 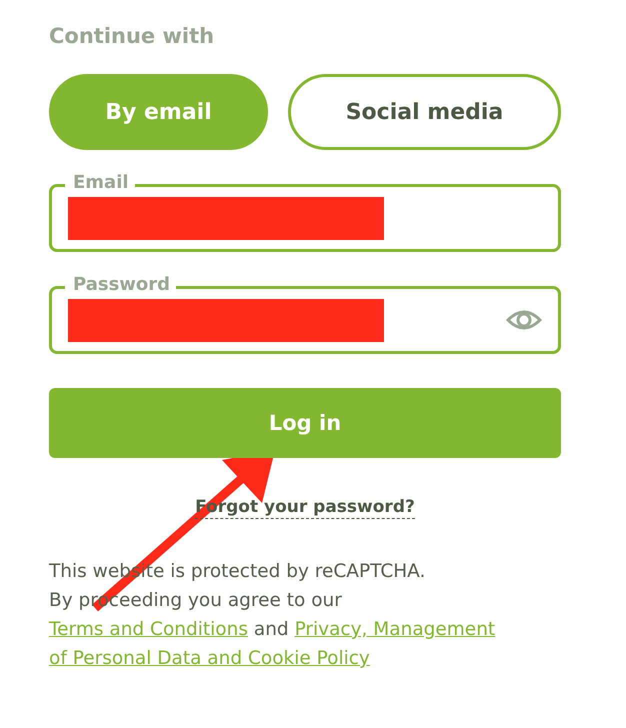 I want to click on section-heading: Continue with, so click(x=132, y=36).